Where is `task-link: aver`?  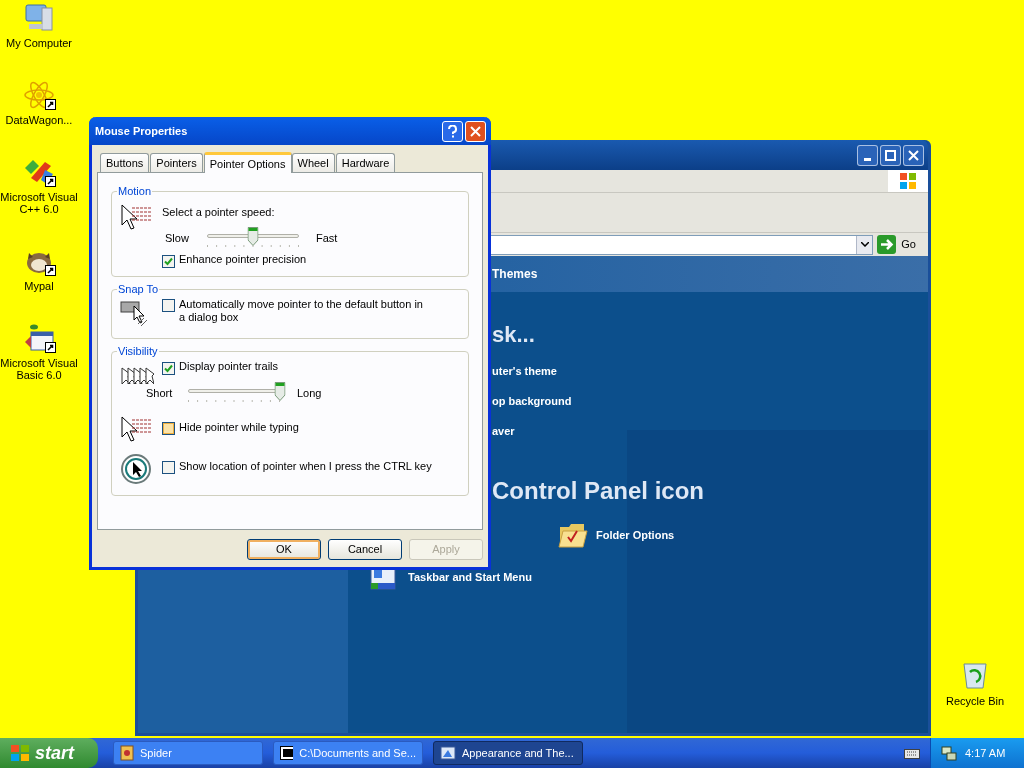
task-link: aver is located at coordinates (710, 431).